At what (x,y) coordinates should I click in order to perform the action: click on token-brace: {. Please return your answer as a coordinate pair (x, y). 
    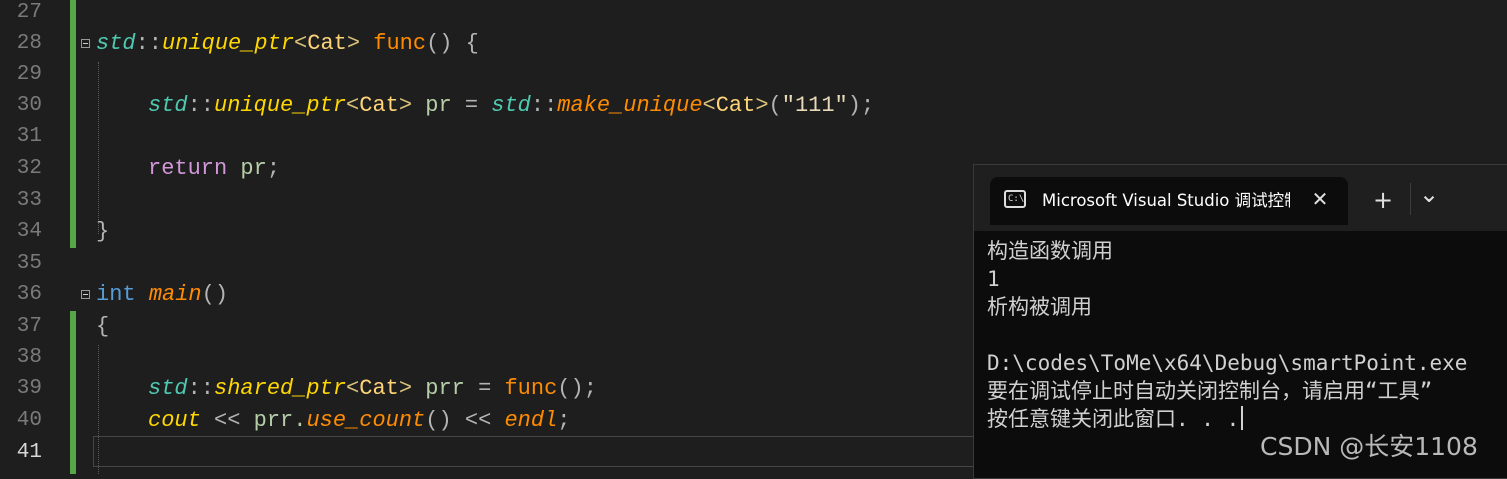
    Looking at the image, I should click on (103, 326).